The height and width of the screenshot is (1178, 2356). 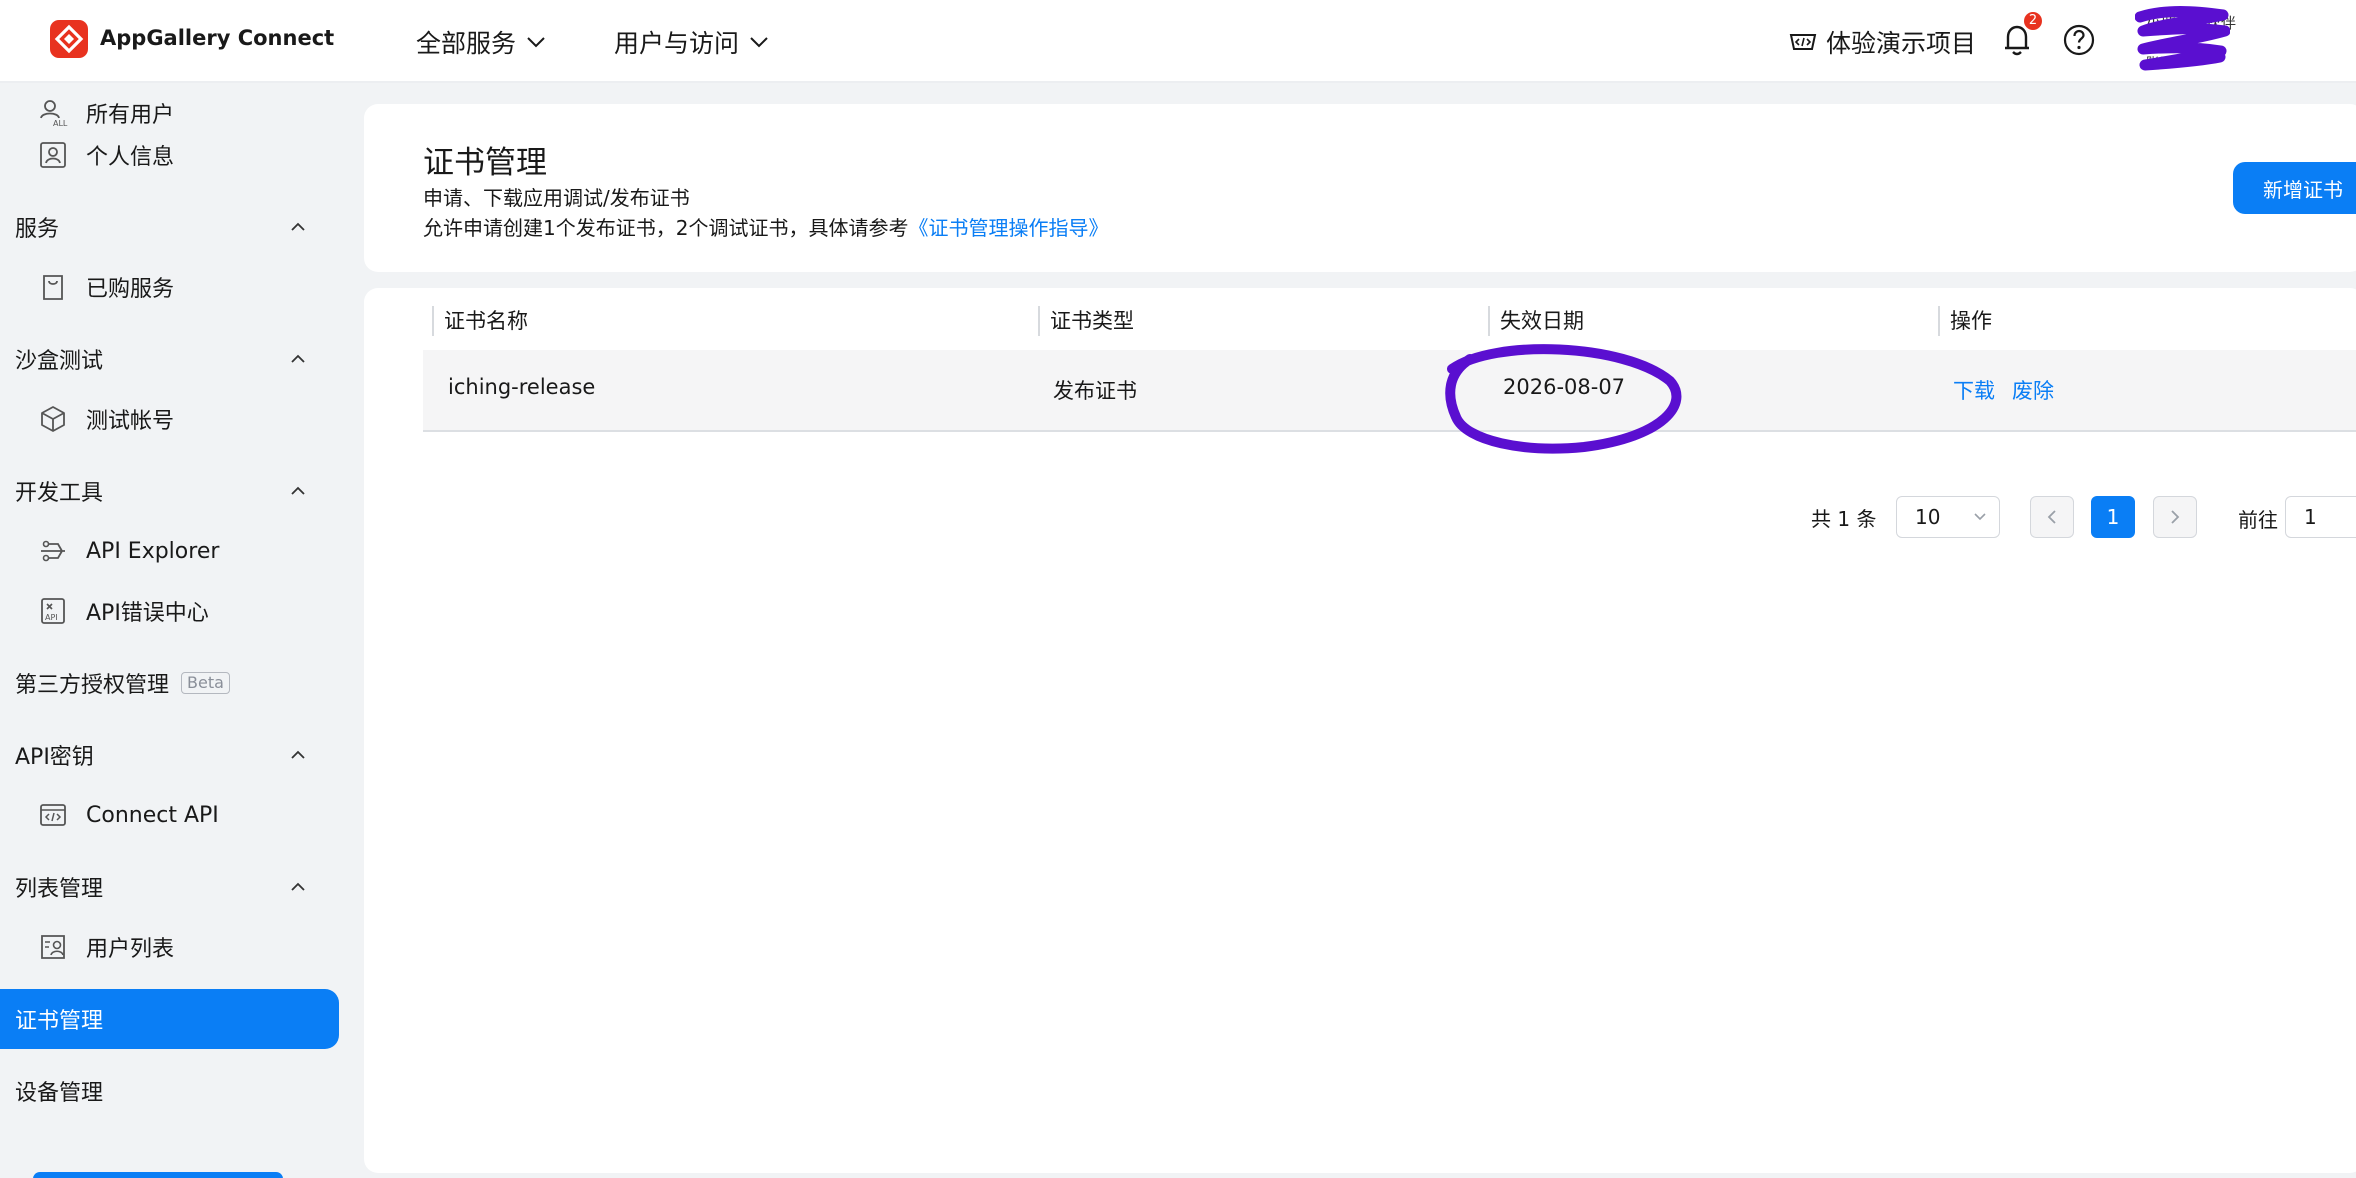 I want to click on sidebar-section-services: 服务, so click(x=170, y=227).